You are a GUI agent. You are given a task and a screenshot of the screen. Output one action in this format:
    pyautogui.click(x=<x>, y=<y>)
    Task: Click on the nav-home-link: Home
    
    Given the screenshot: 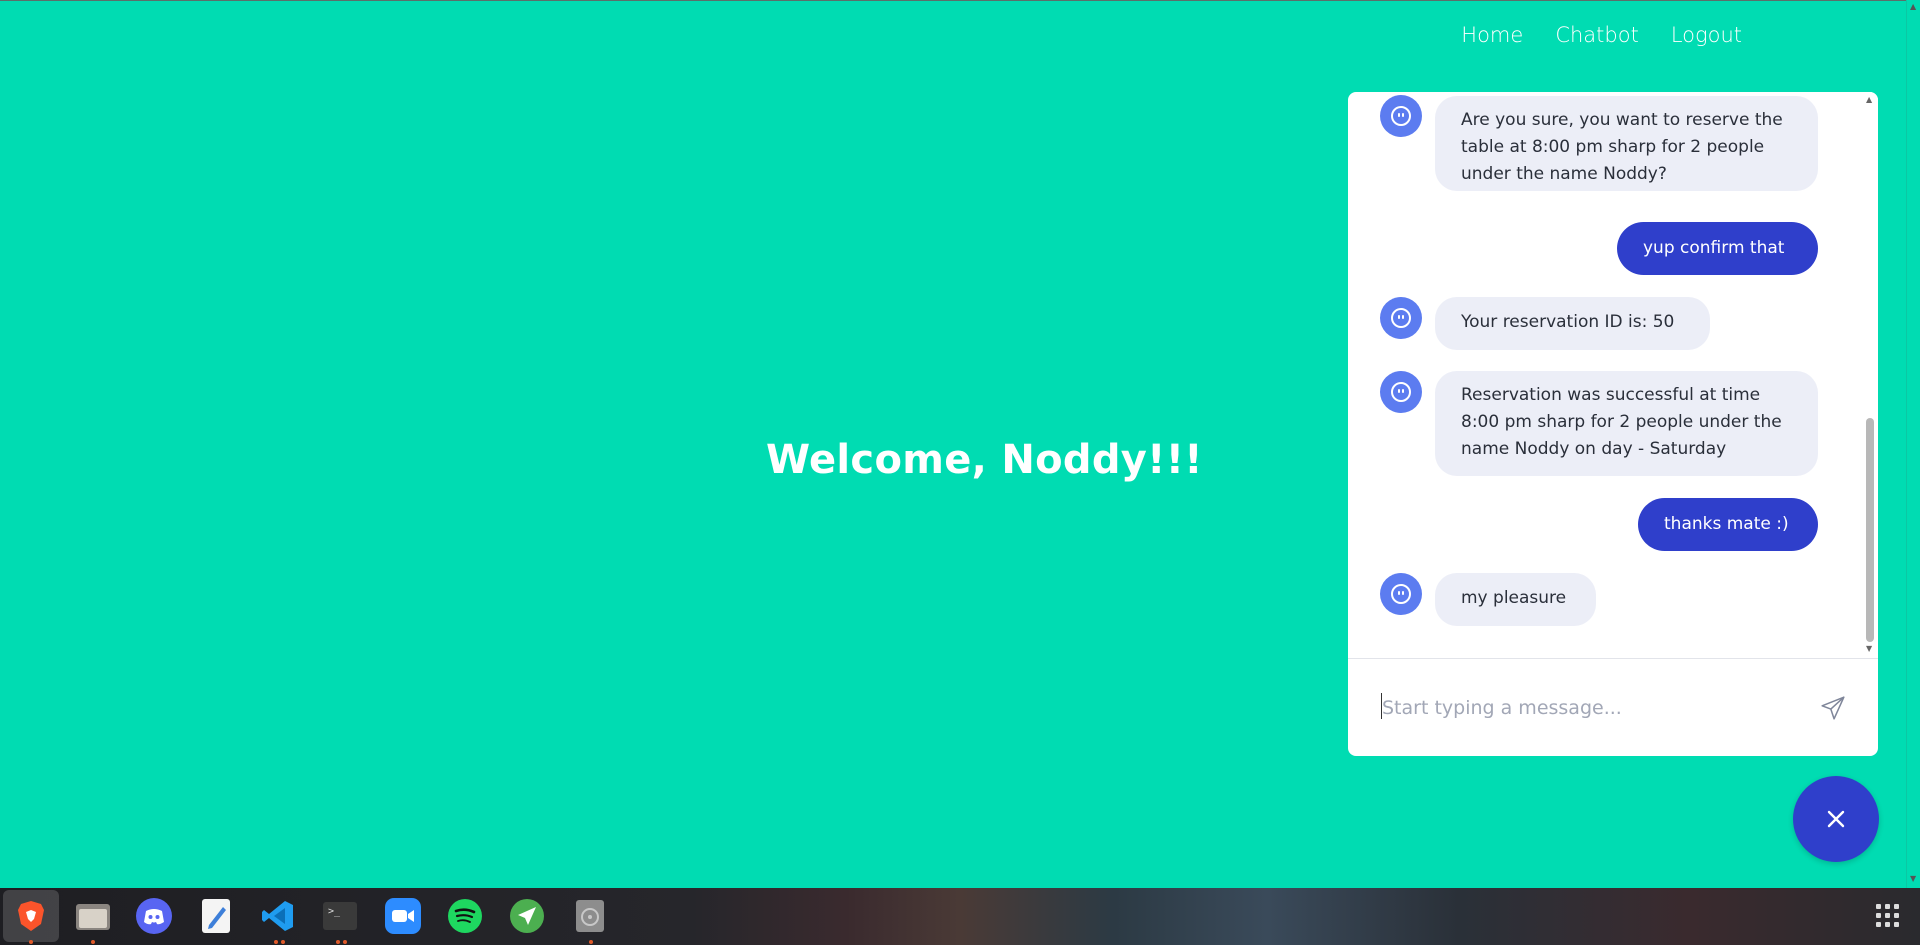 What is the action you would take?
    pyautogui.click(x=1492, y=35)
    